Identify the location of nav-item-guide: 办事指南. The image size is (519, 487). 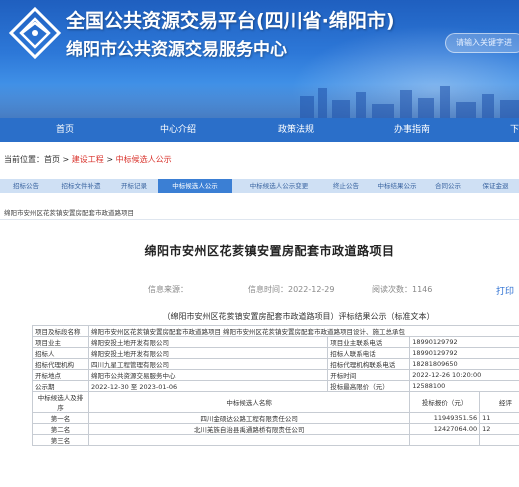
(412, 130).